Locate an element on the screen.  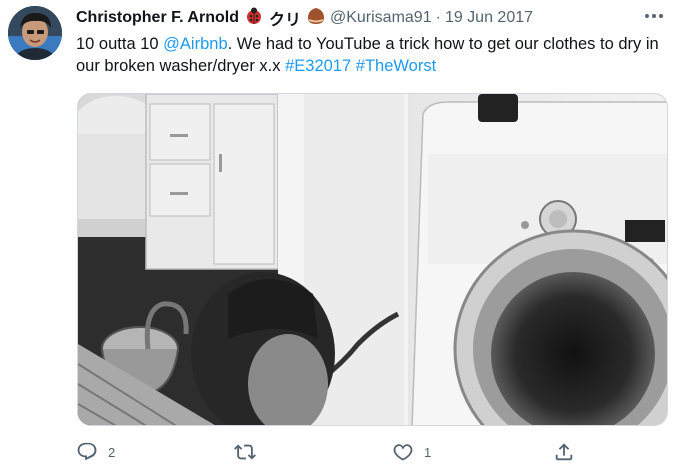
like-button: 1 is located at coordinates (411, 452).